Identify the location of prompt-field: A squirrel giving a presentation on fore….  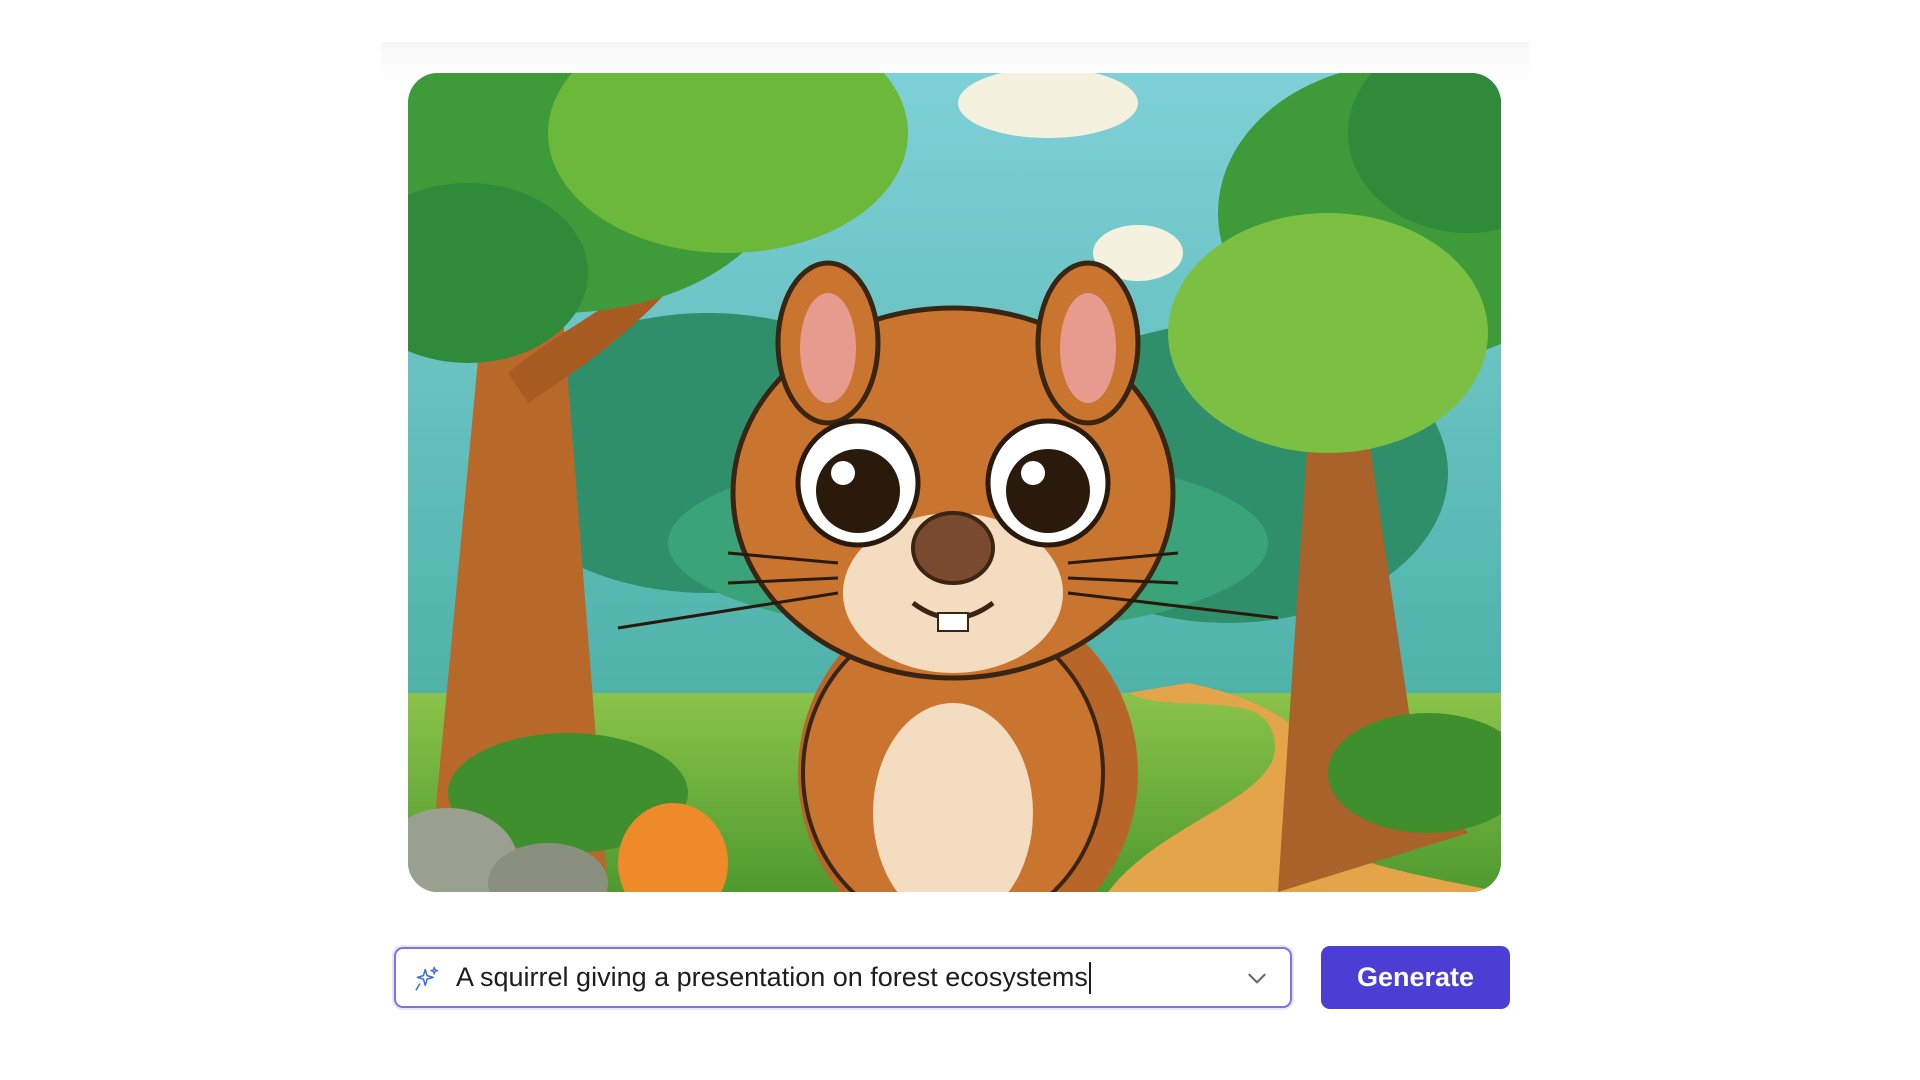
(843, 977).